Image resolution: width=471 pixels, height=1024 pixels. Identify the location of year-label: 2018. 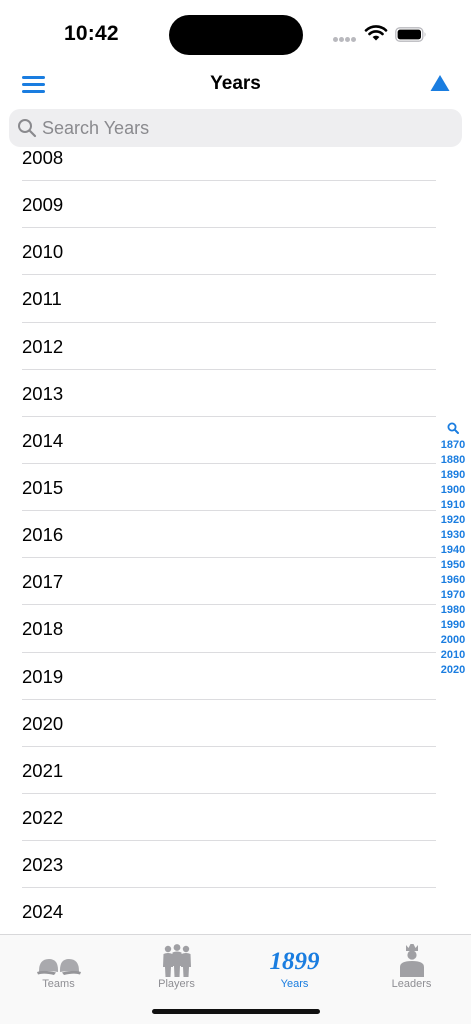
(43, 629).